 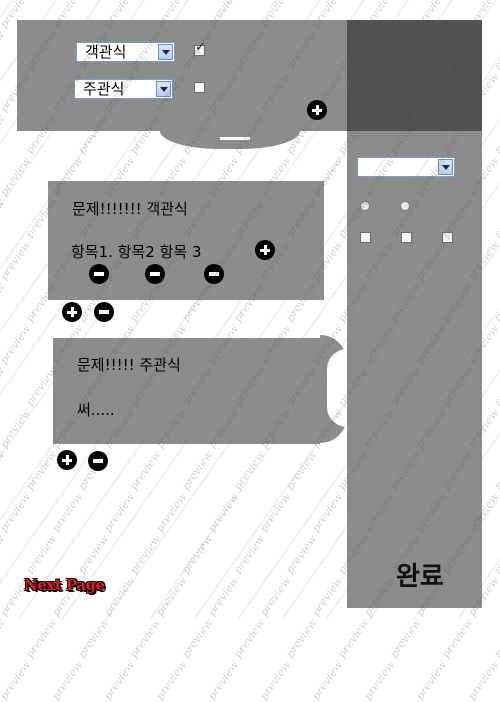 I want to click on remove-item-2-button, so click(x=155, y=274).